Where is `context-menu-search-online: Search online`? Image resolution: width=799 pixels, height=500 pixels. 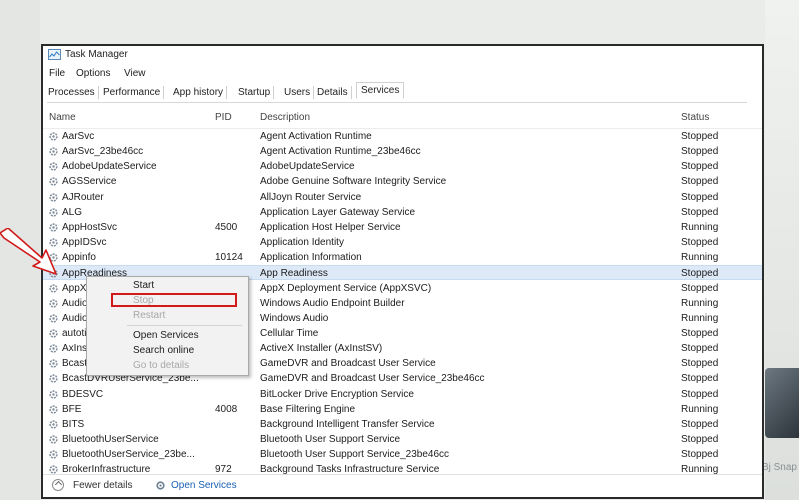 context-menu-search-online: Search online is located at coordinates (163, 350).